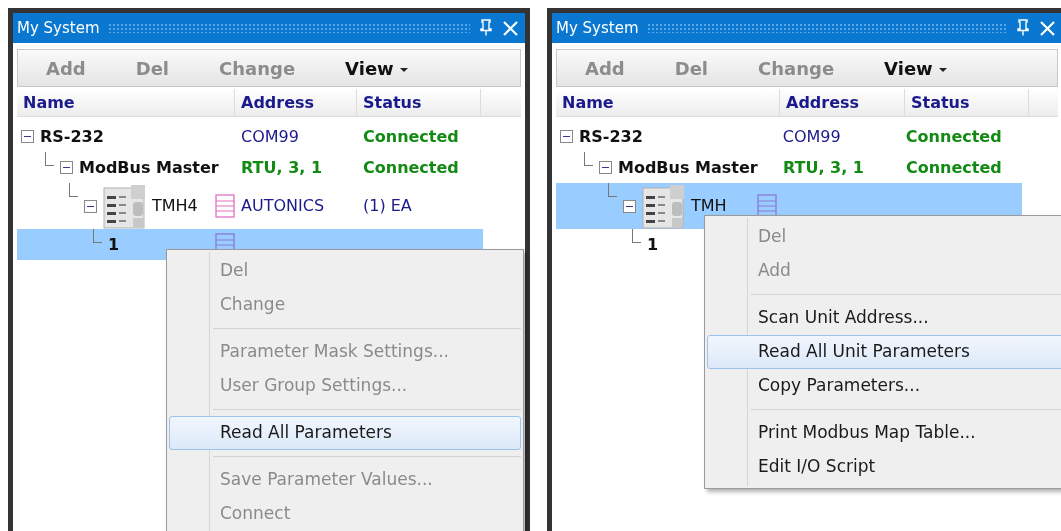 This screenshot has height=531, width=1061. What do you see at coordinates (387, 205) in the screenshot?
I see `status-text: (1) EA` at bounding box center [387, 205].